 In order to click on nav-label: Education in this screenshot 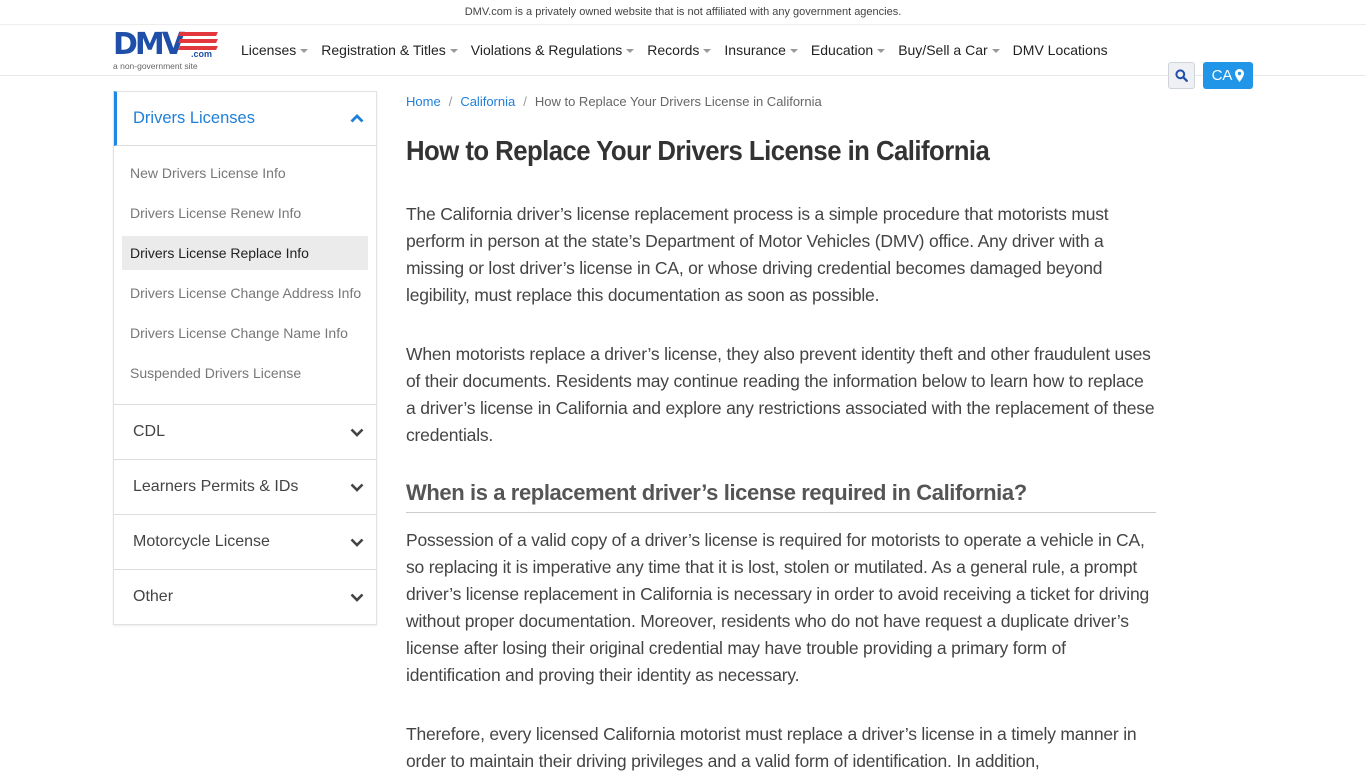, I will do `click(842, 50)`.